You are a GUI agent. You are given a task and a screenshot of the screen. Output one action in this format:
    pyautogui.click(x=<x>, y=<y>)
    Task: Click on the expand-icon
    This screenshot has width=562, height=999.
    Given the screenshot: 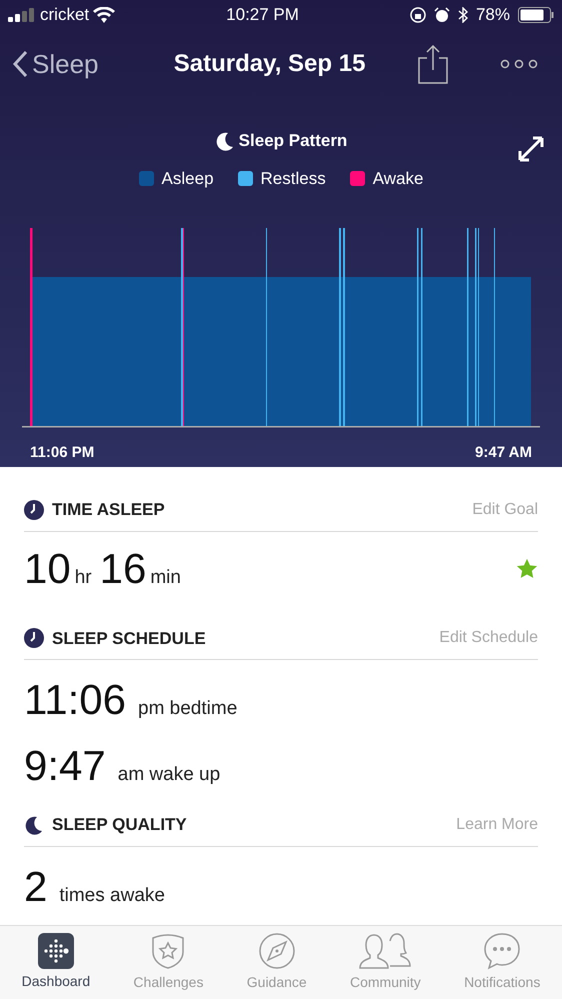 What is the action you would take?
    pyautogui.click(x=531, y=149)
    